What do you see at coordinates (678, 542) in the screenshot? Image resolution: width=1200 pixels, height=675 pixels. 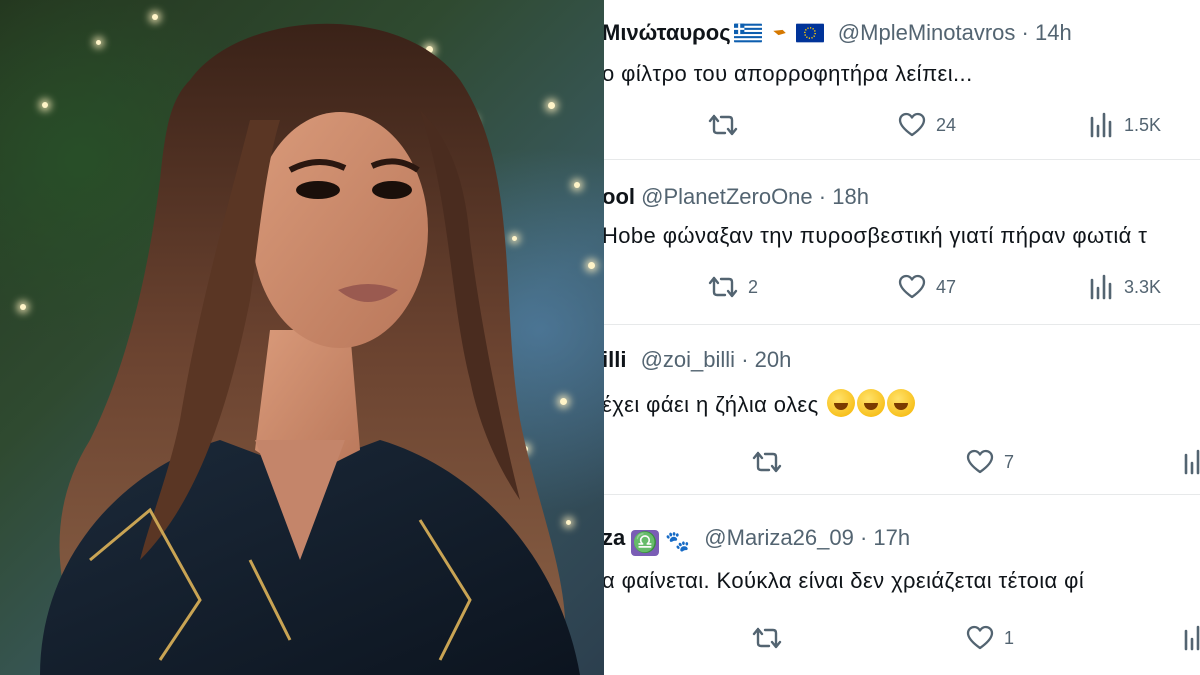 I see `paw-icon: 🐾` at bounding box center [678, 542].